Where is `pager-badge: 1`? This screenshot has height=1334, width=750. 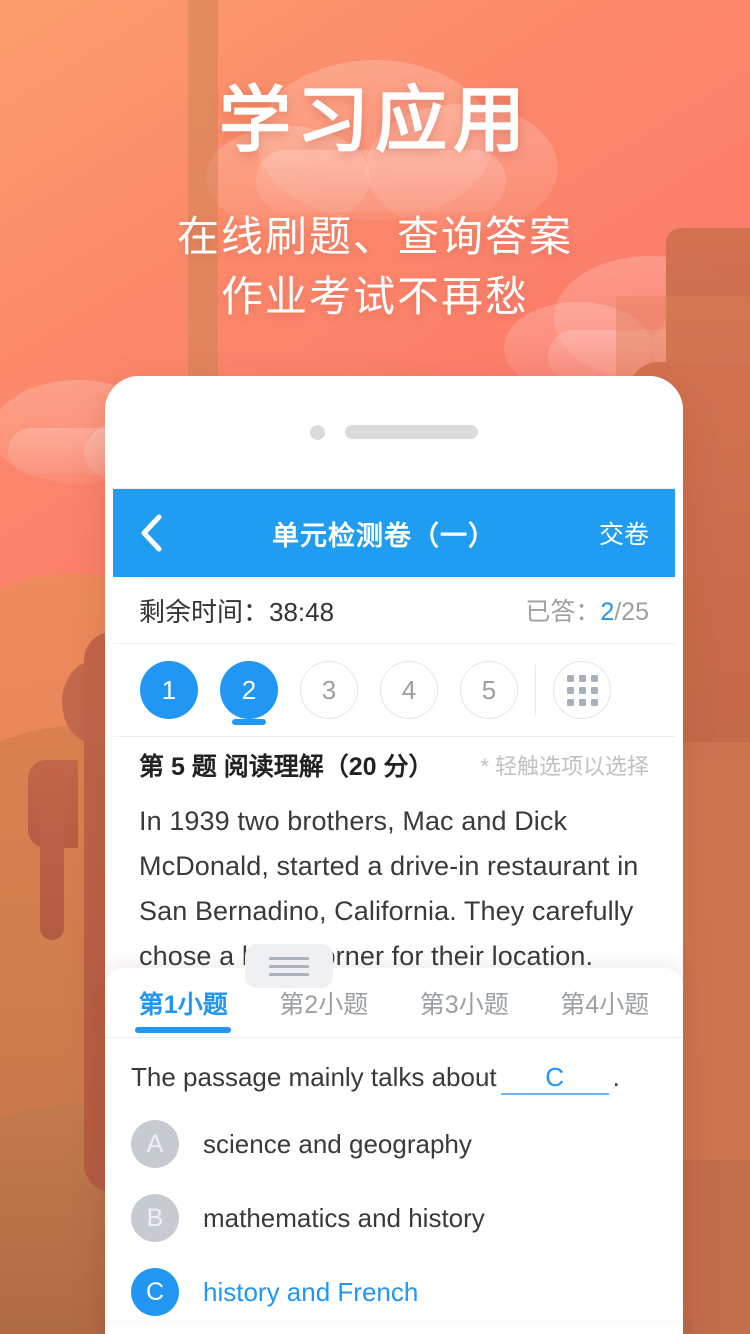 pager-badge: 1 is located at coordinates (169, 690).